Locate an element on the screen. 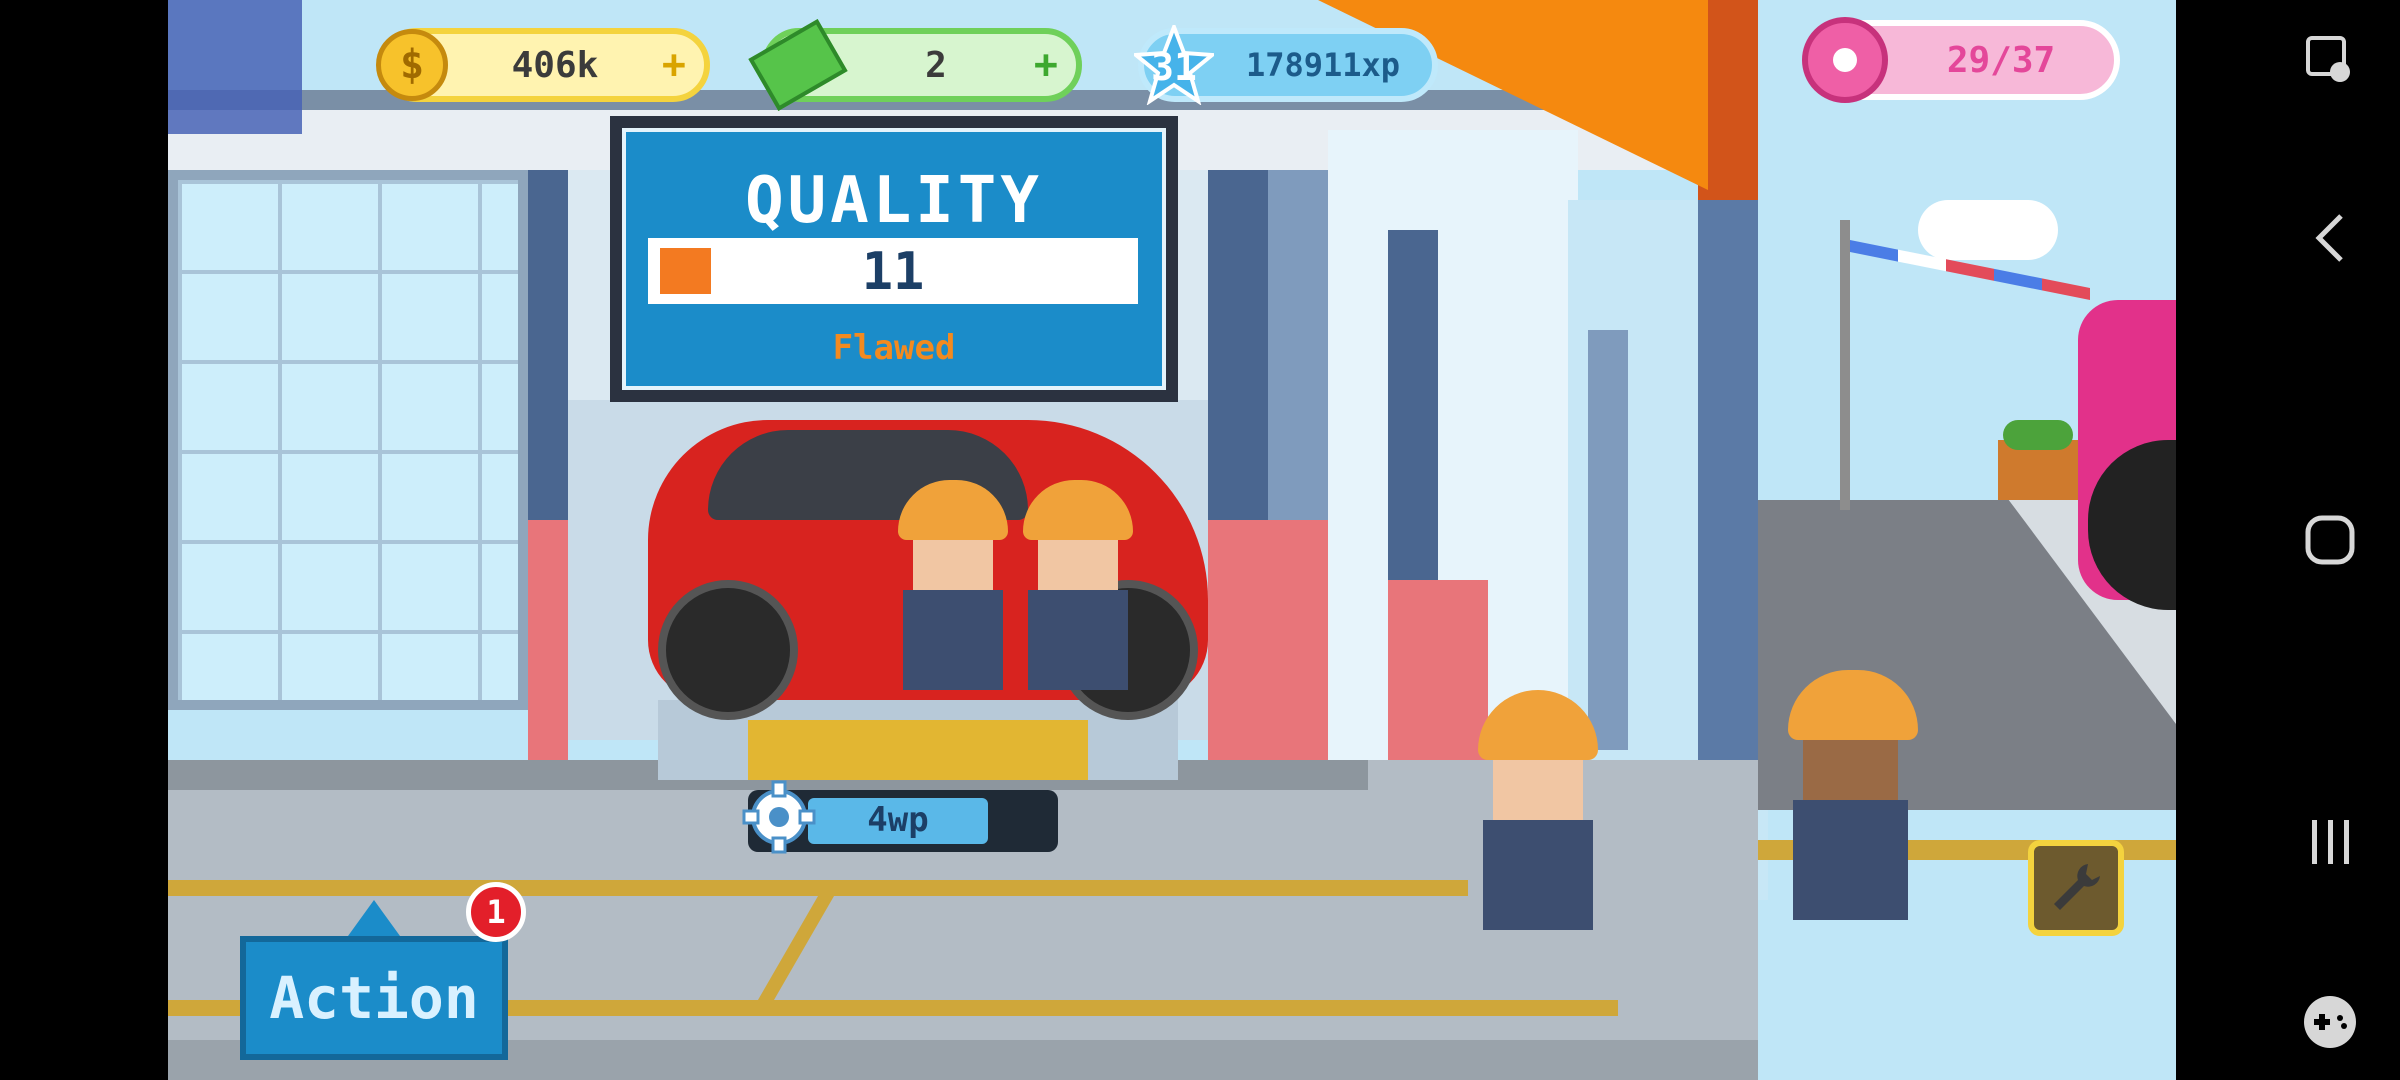 Image resolution: width=2400 pixels, height=1080 pixels. xp-value: 178911xp is located at coordinates (1323, 65).